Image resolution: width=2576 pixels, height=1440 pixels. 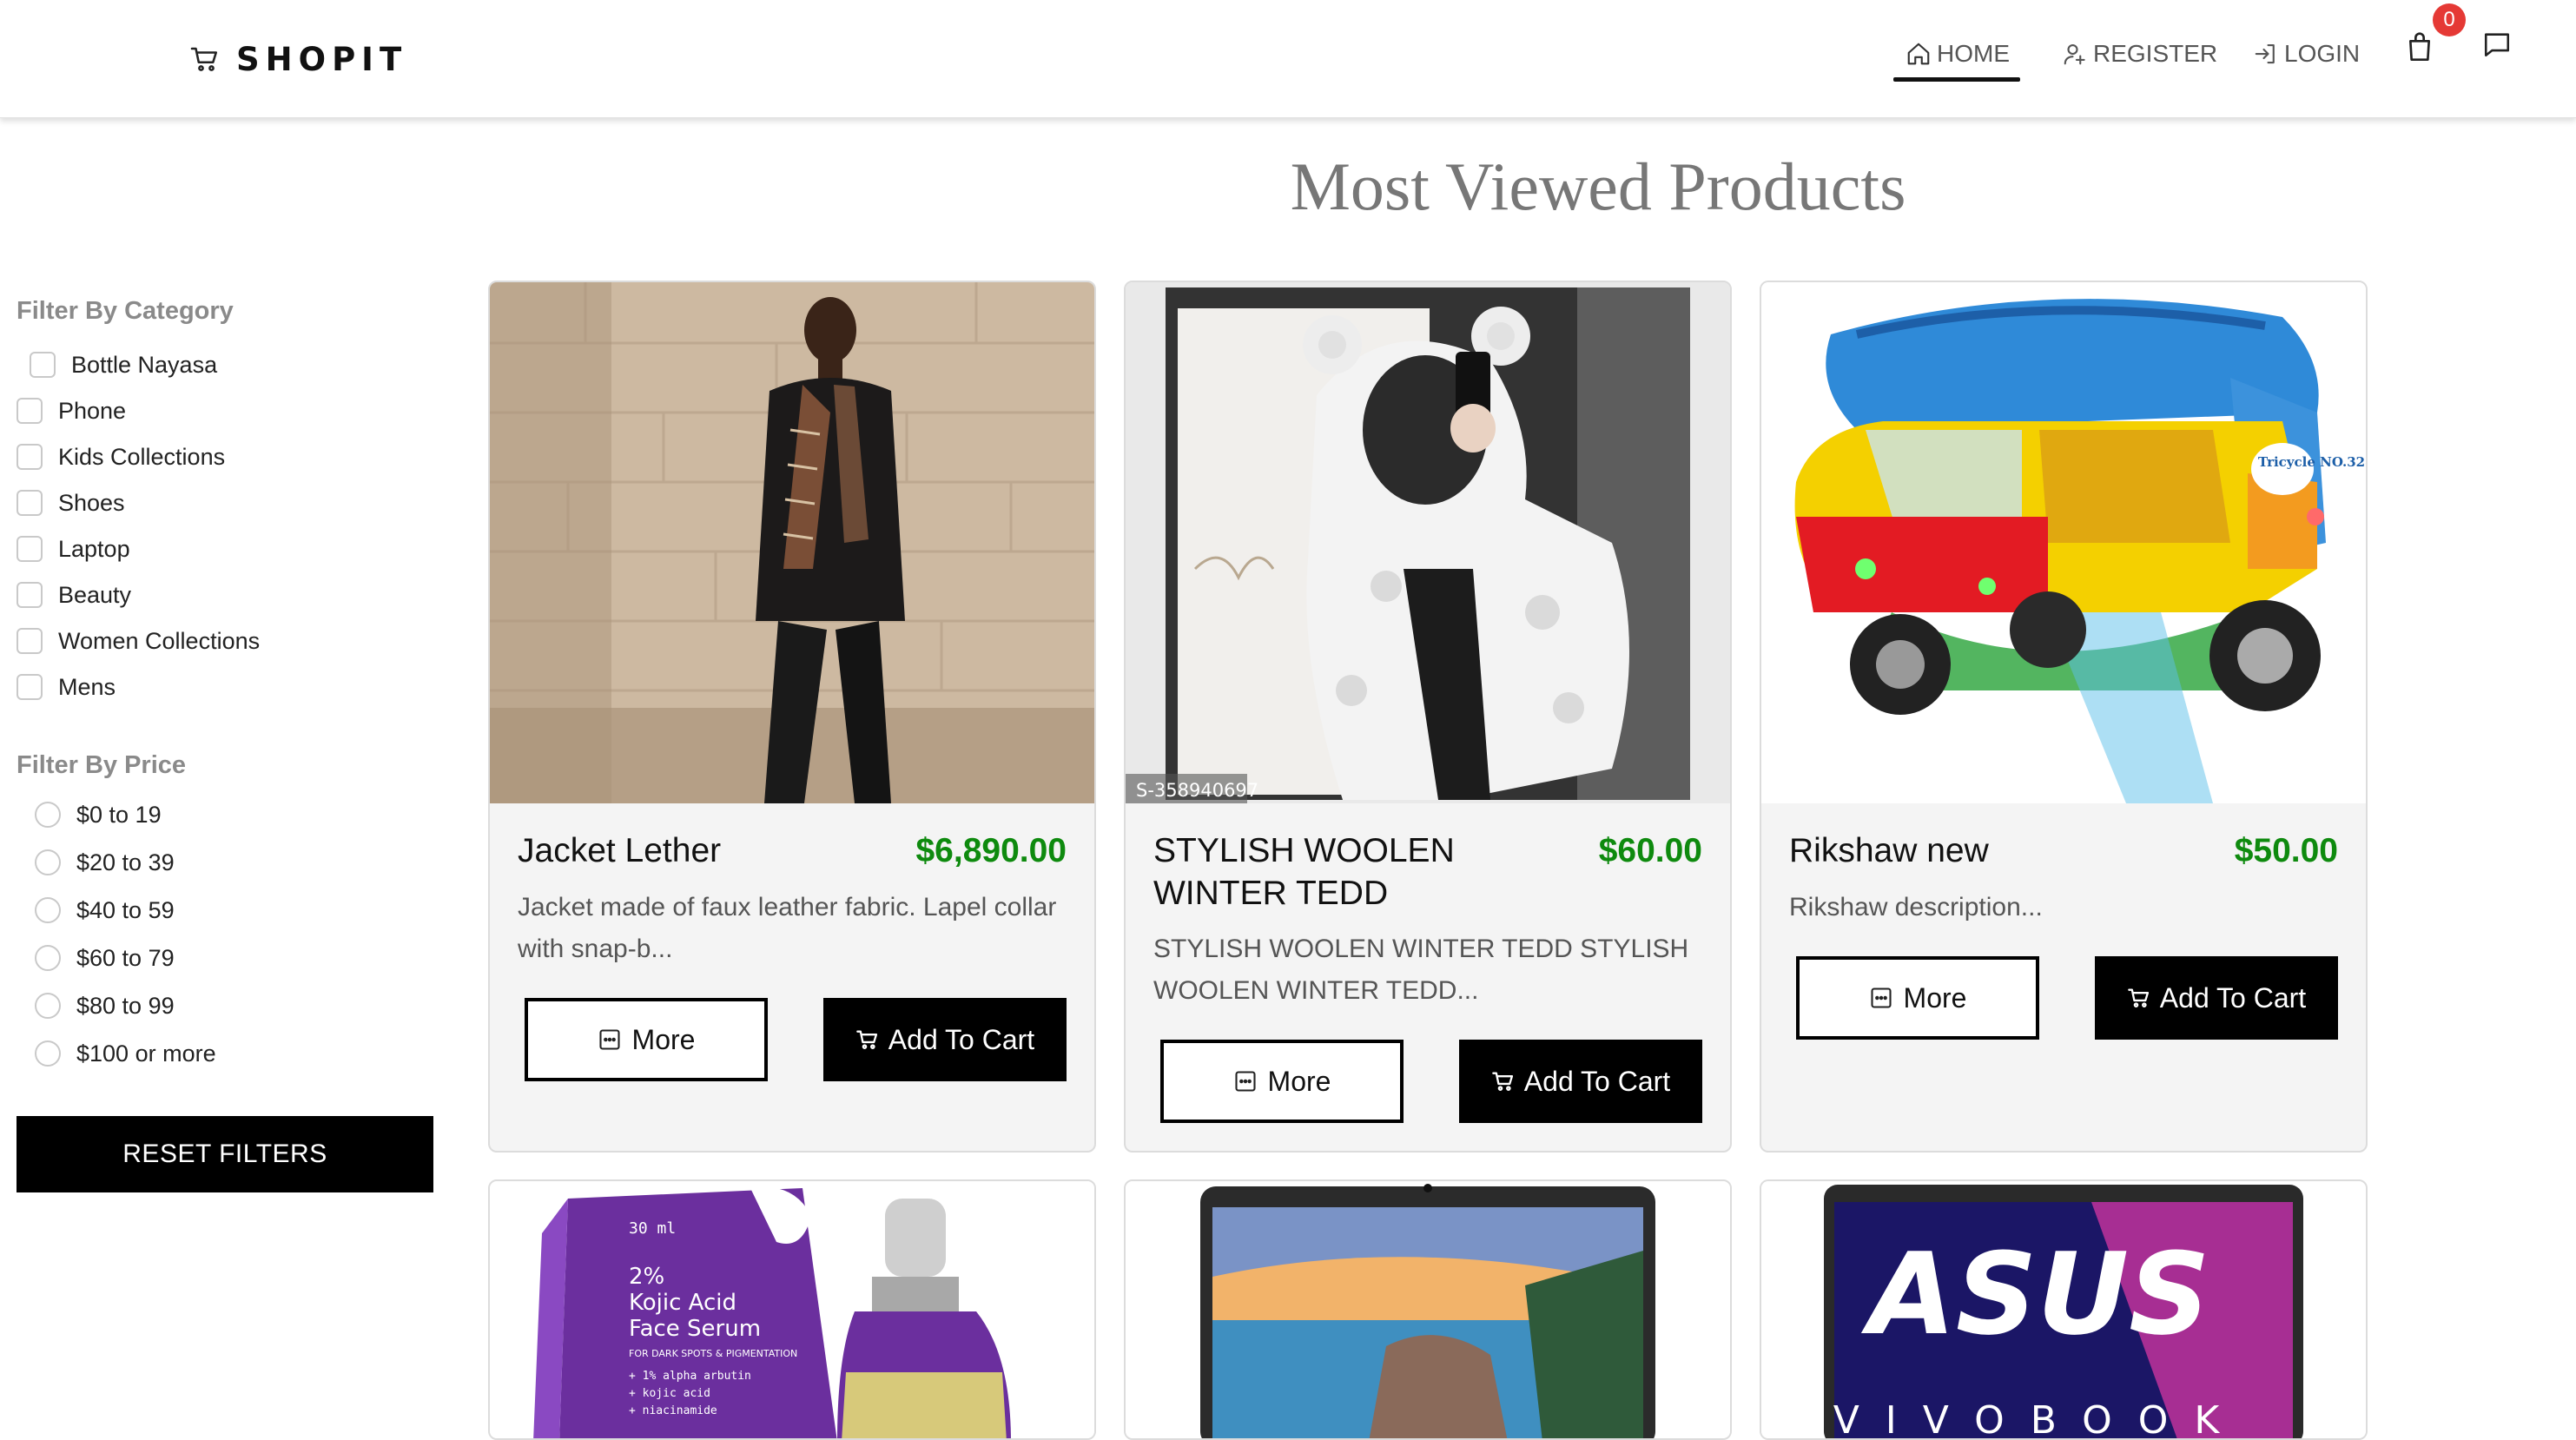 I want to click on category-label: Mens, so click(x=87, y=686).